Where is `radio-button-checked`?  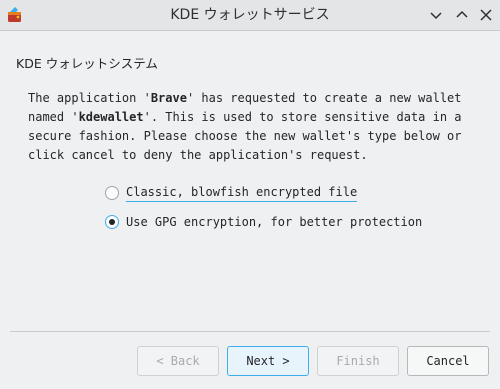
radio-button-checked is located at coordinates (112, 222).